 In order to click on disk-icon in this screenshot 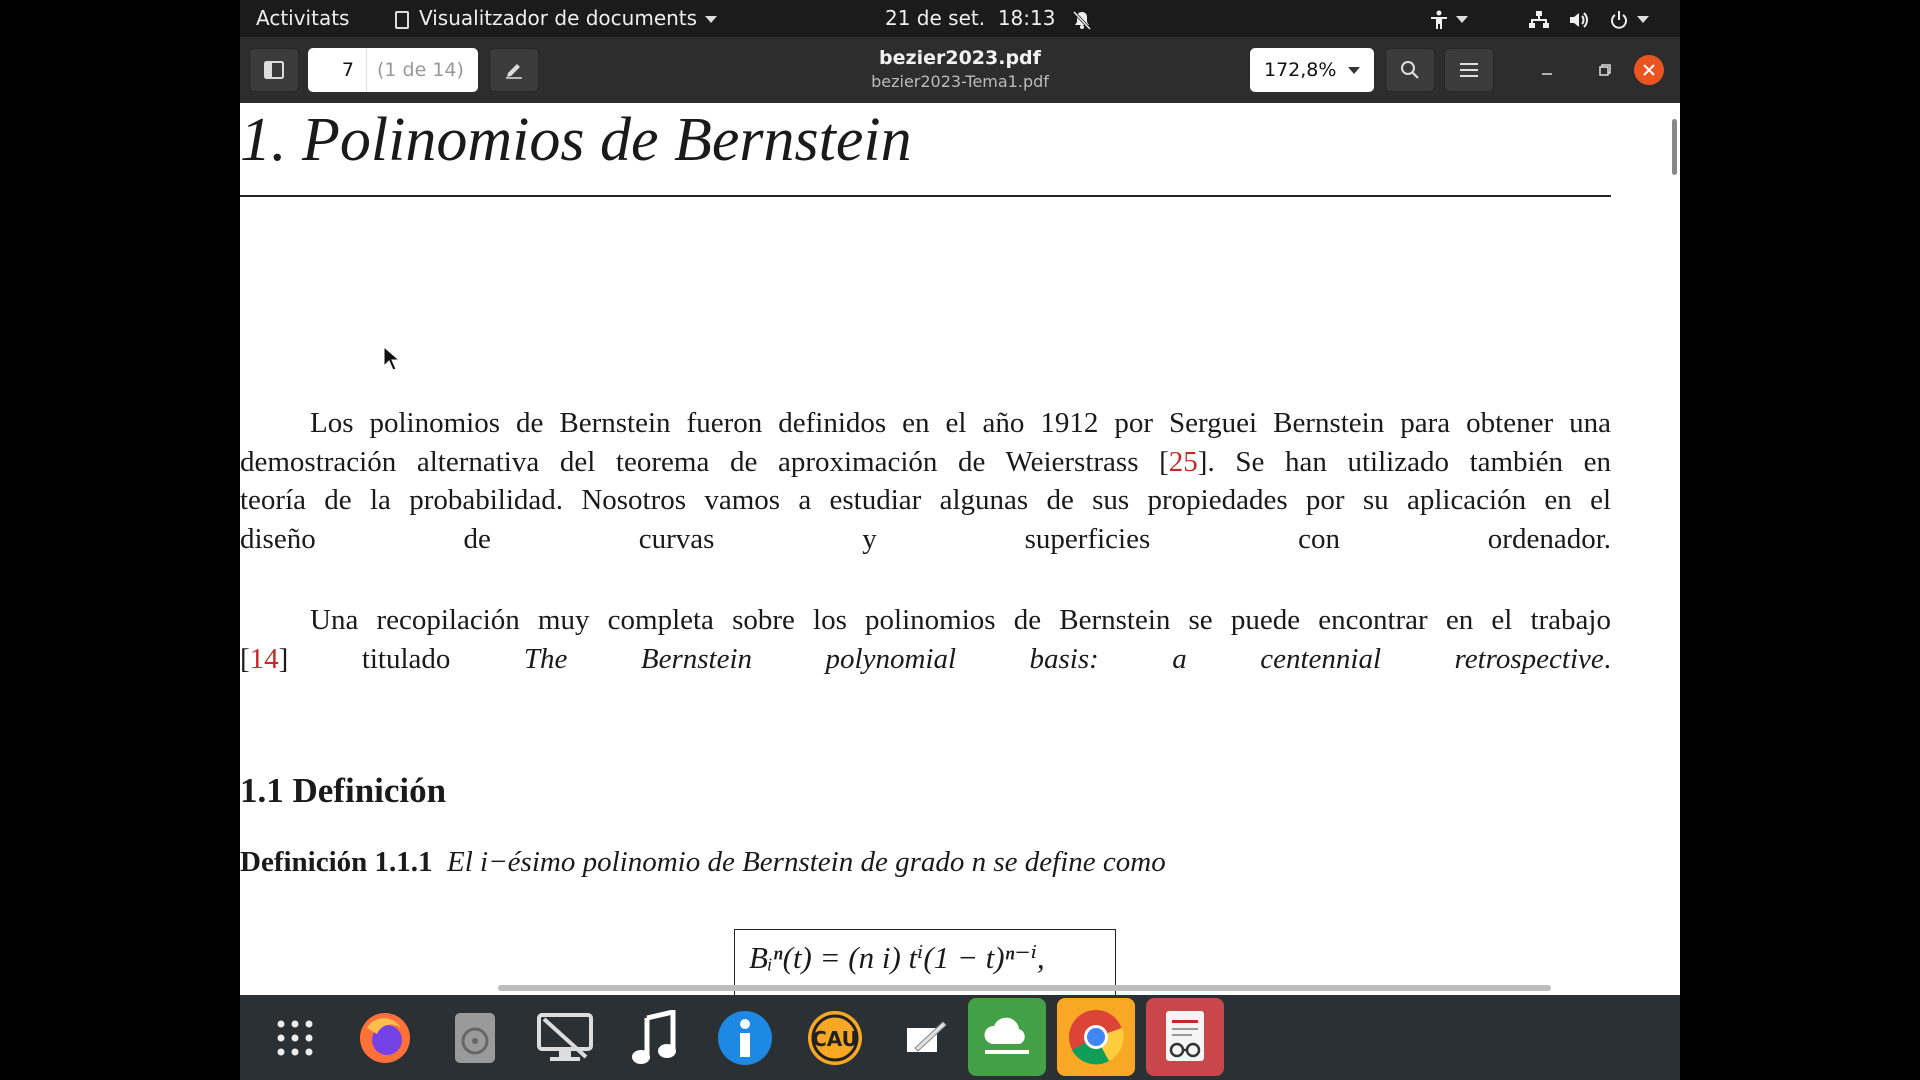, I will do `click(475, 1038)`.